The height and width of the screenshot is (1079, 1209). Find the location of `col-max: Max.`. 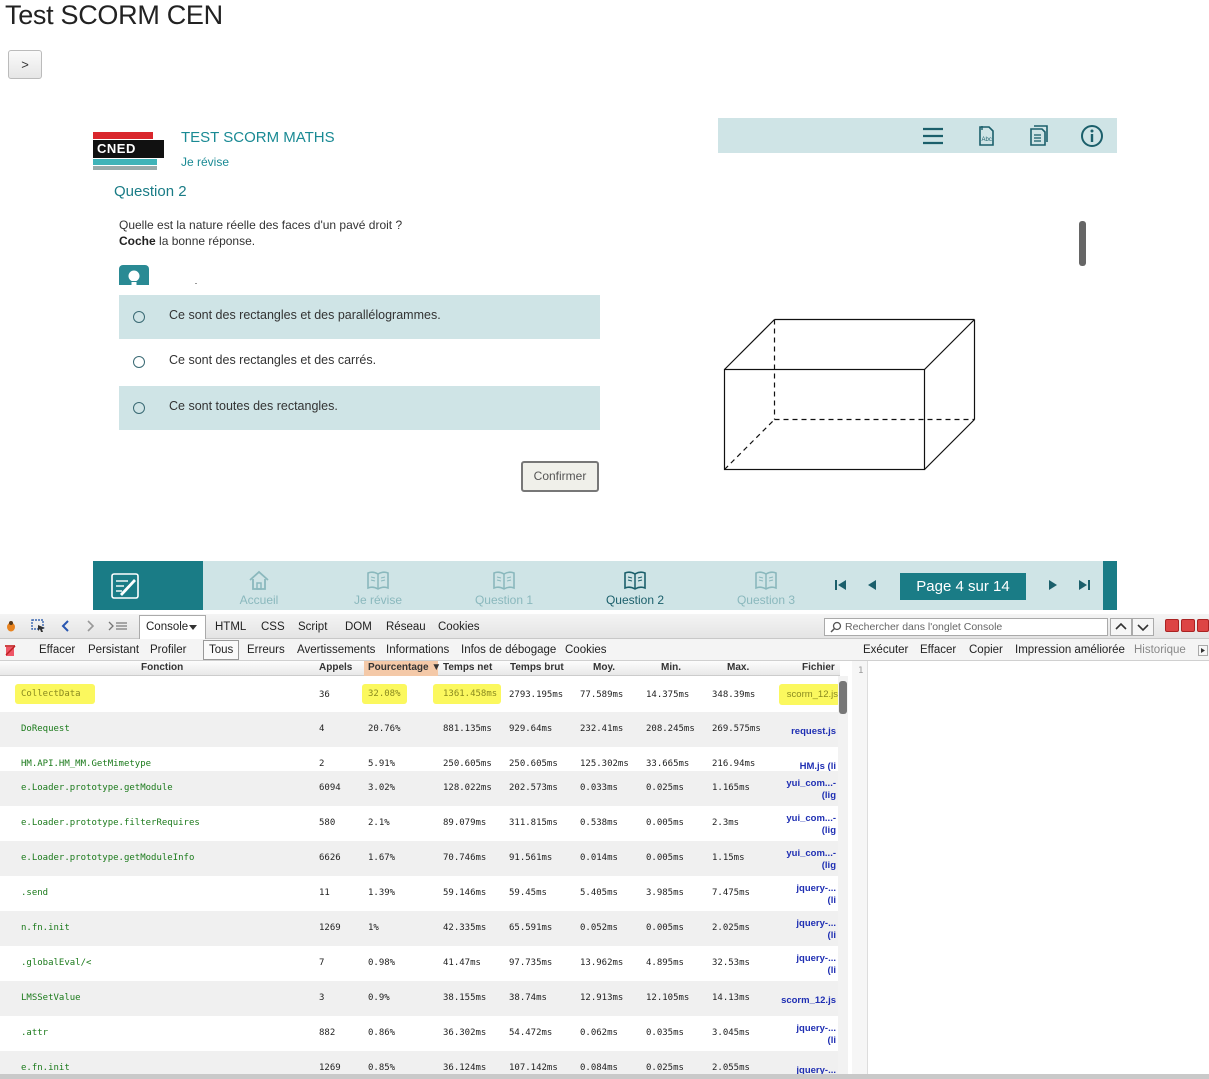

col-max: Max. is located at coordinates (738, 667).